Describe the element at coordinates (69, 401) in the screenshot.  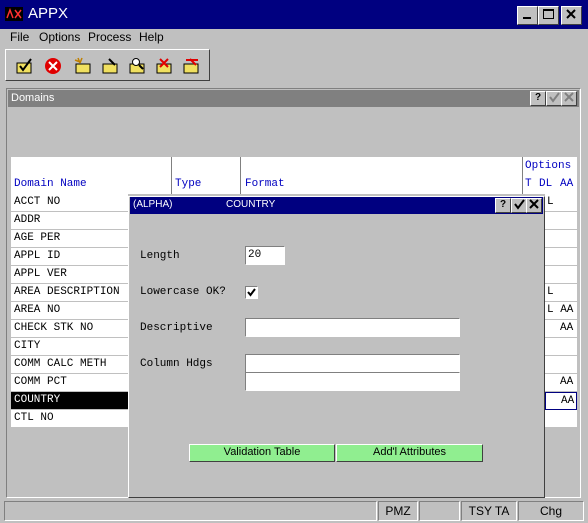
I see `table-row-selected: COUNTRY` at that location.